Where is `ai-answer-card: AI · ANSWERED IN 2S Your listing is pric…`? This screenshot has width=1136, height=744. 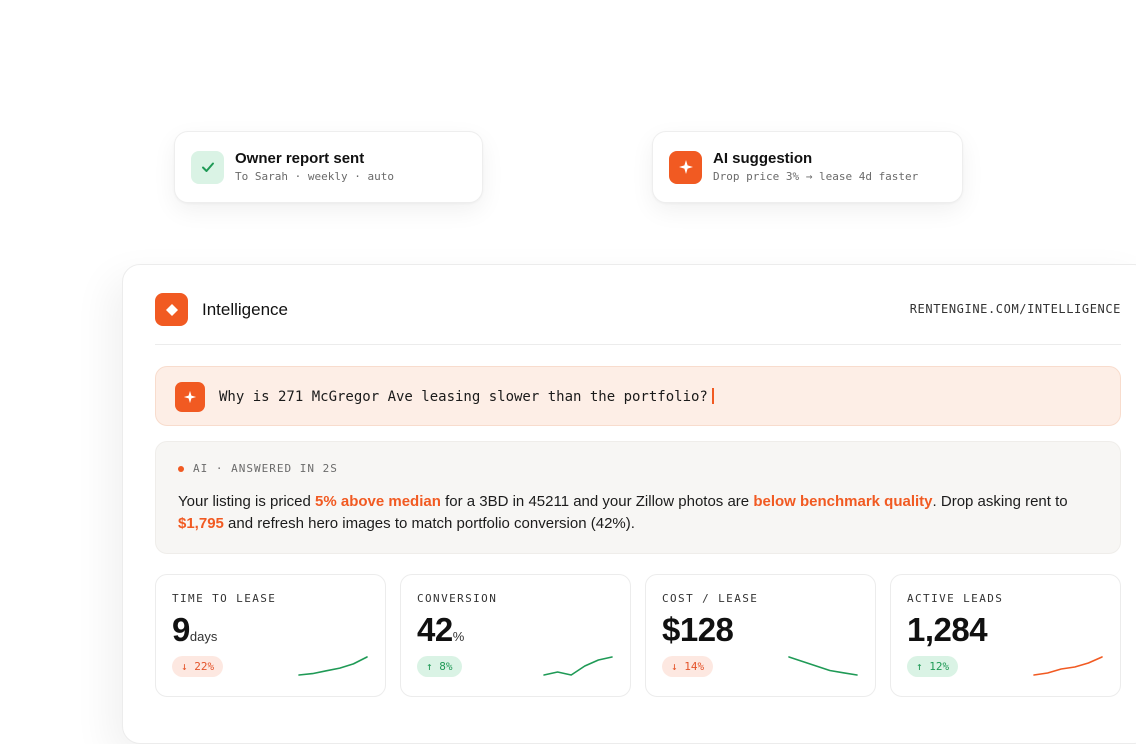
ai-answer-card: AI · ANSWERED IN 2S Your listing is pric… is located at coordinates (638, 497).